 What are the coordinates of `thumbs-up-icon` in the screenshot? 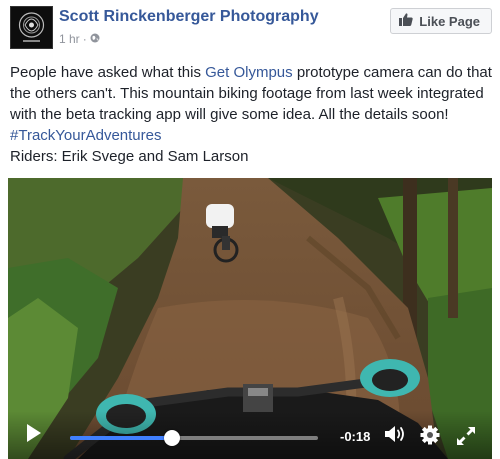 It's located at (406, 21).